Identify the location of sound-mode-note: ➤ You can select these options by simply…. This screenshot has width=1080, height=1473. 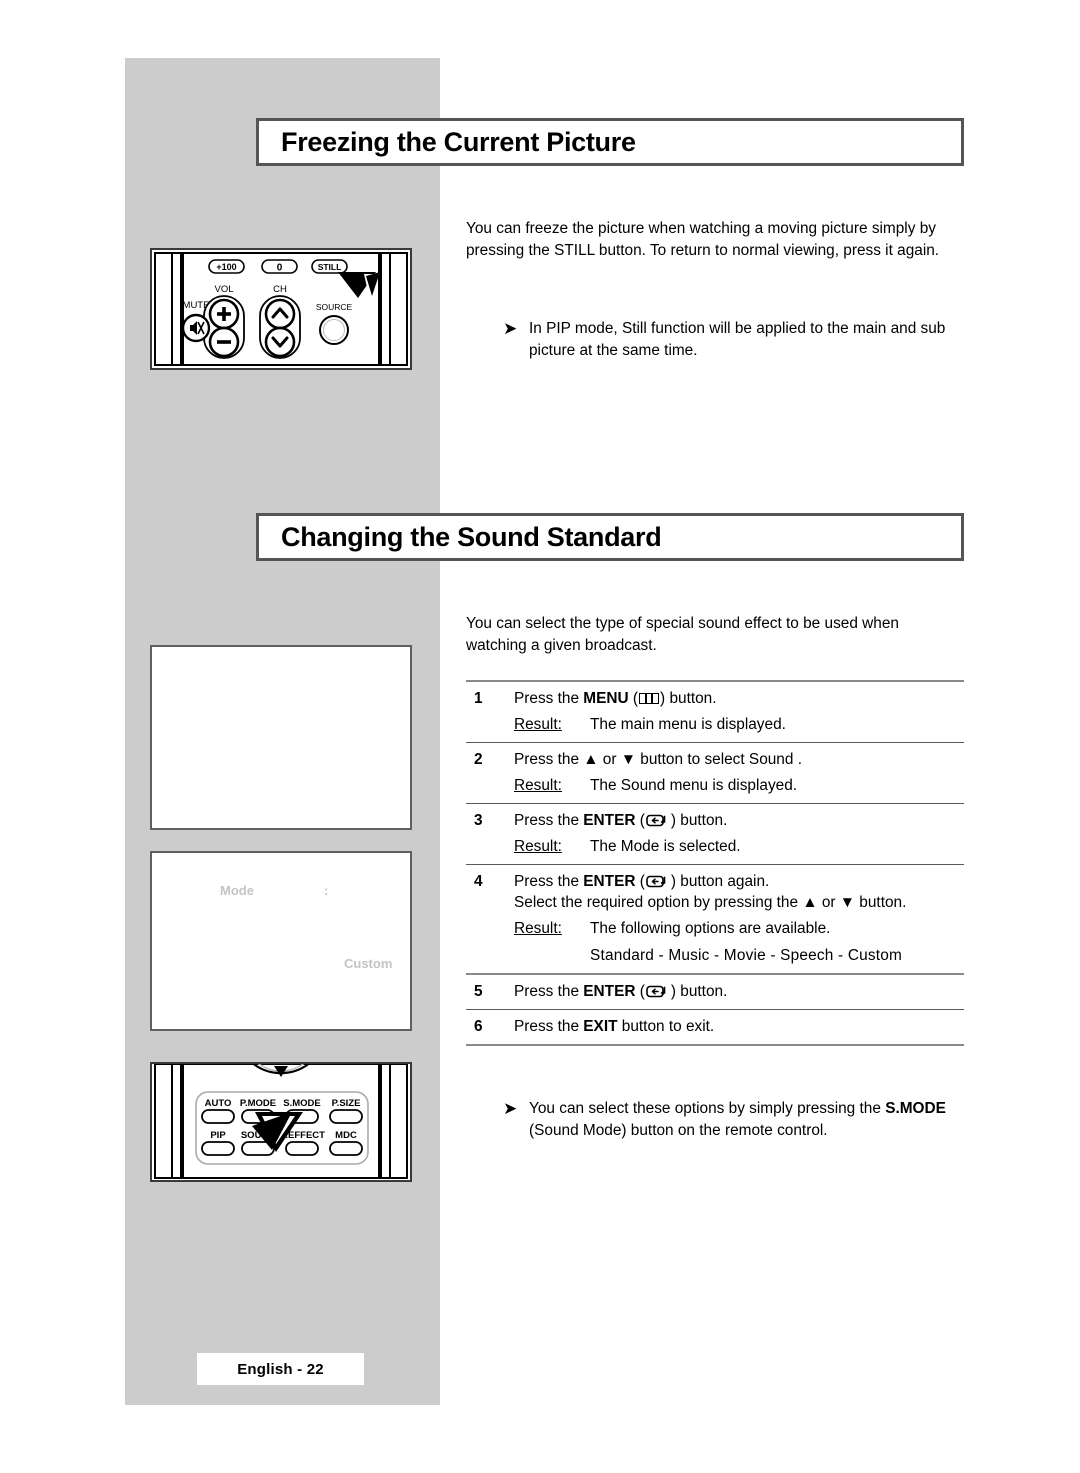
(733, 1119).